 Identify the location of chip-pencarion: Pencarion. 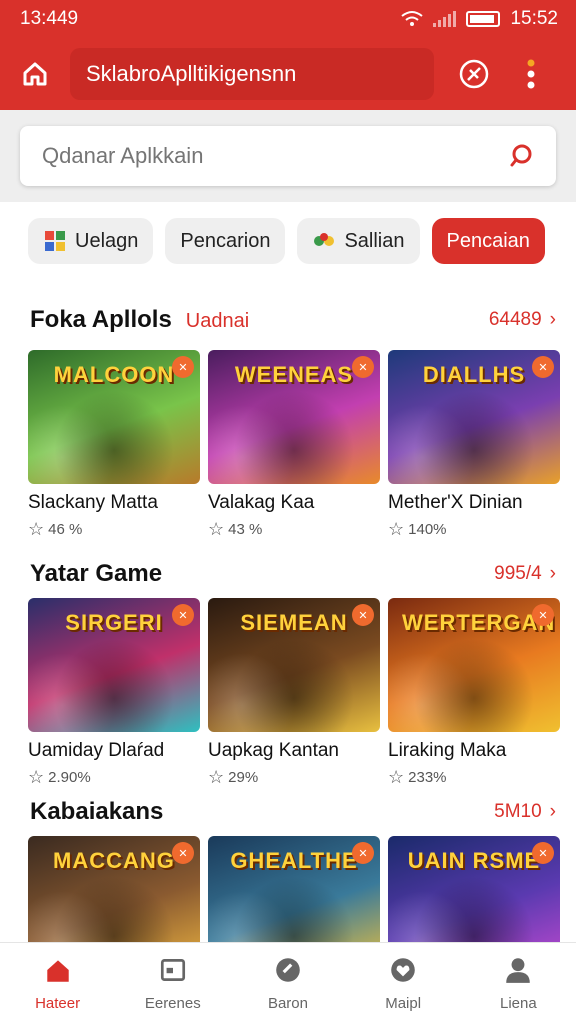
(225, 241).